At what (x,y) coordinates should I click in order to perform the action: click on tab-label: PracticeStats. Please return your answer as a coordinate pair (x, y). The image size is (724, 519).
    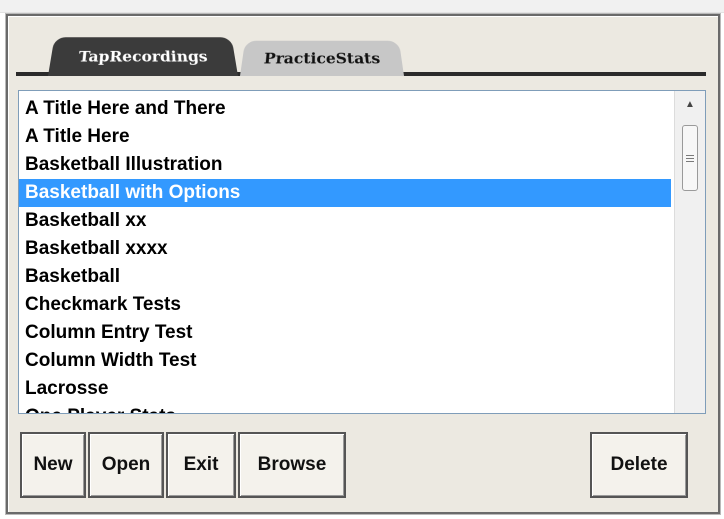
    Looking at the image, I should click on (322, 58).